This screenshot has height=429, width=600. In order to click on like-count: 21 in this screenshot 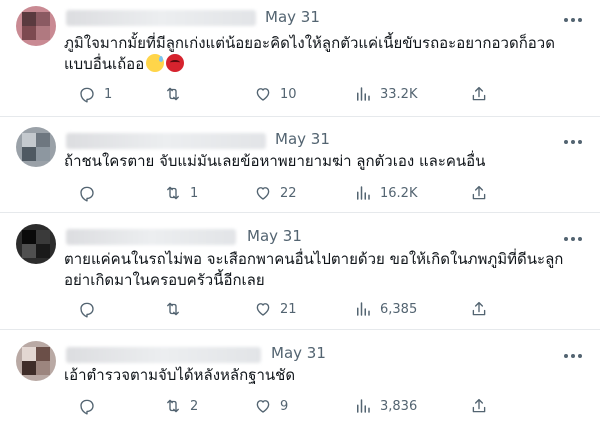, I will do `click(288, 309)`.